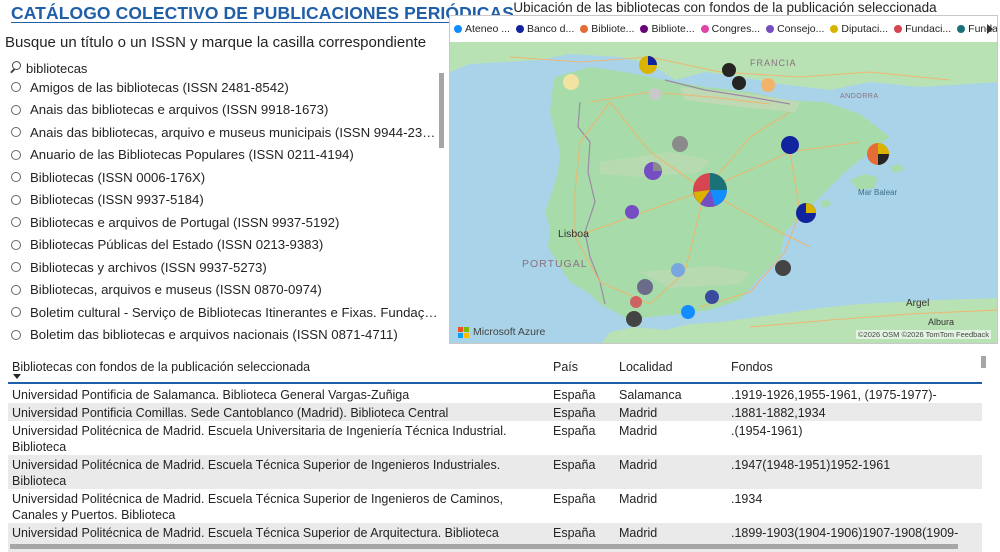 Image resolution: width=1000 pixels, height=552 pixels. I want to click on cell-holdings: .1919-1926,1955-1961, (1975-1977)-, so click(834, 395).